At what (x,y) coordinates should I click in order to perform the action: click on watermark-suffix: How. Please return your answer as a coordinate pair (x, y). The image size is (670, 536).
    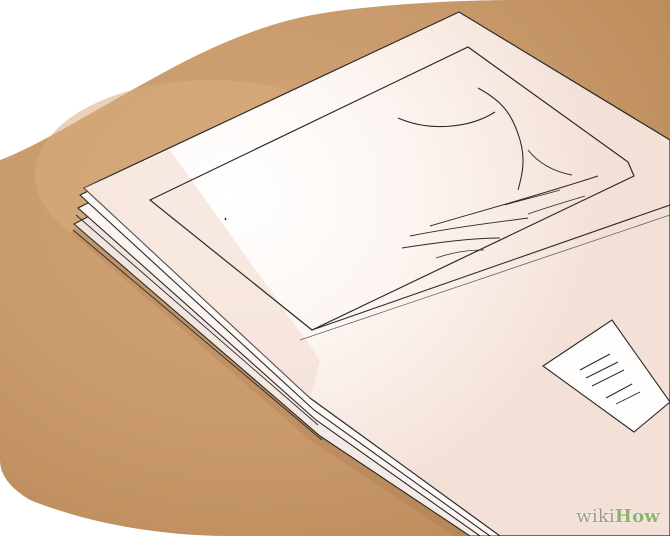
    Looking at the image, I should click on (637, 516).